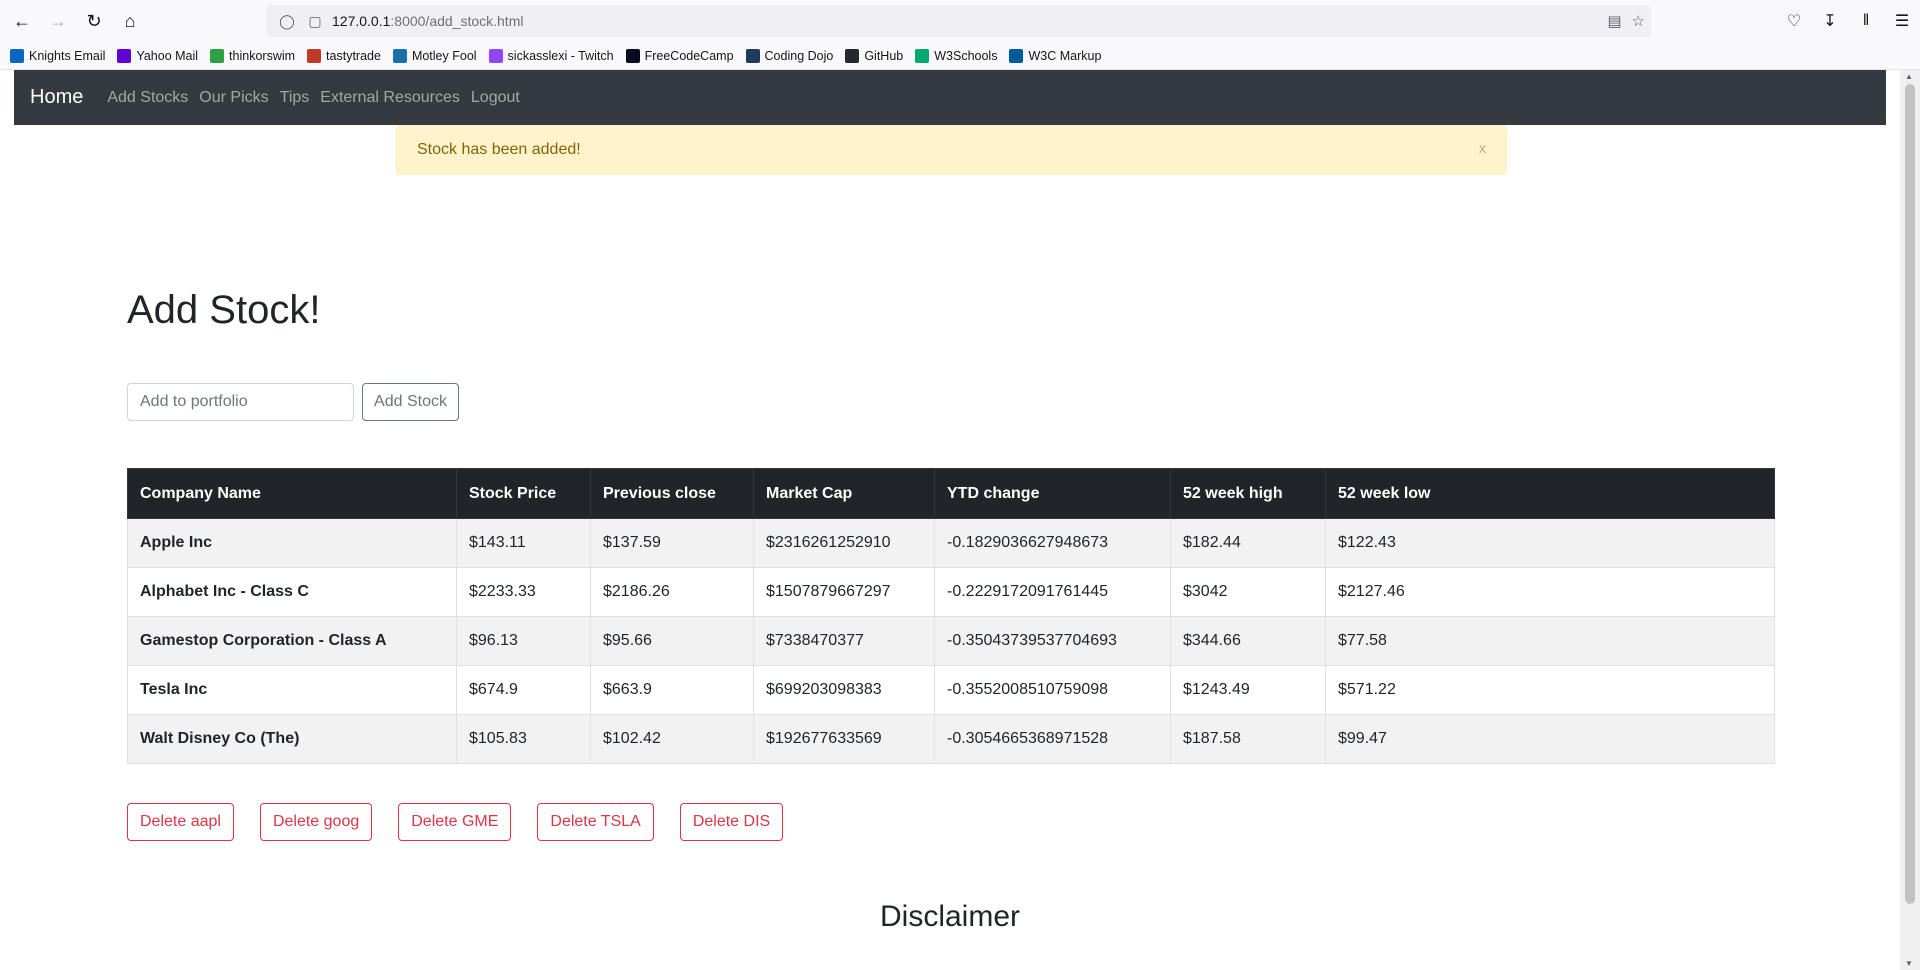 The image size is (1920, 970). What do you see at coordinates (551, 55) in the screenshot?
I see `bookmark-item: sickasslexi - Twitch` at bounding box center [551, 55].